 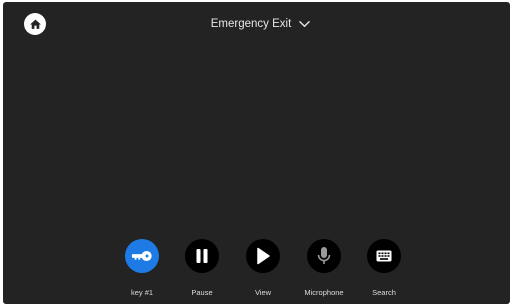 I want to click on key-button, so click(x=142, y=256).